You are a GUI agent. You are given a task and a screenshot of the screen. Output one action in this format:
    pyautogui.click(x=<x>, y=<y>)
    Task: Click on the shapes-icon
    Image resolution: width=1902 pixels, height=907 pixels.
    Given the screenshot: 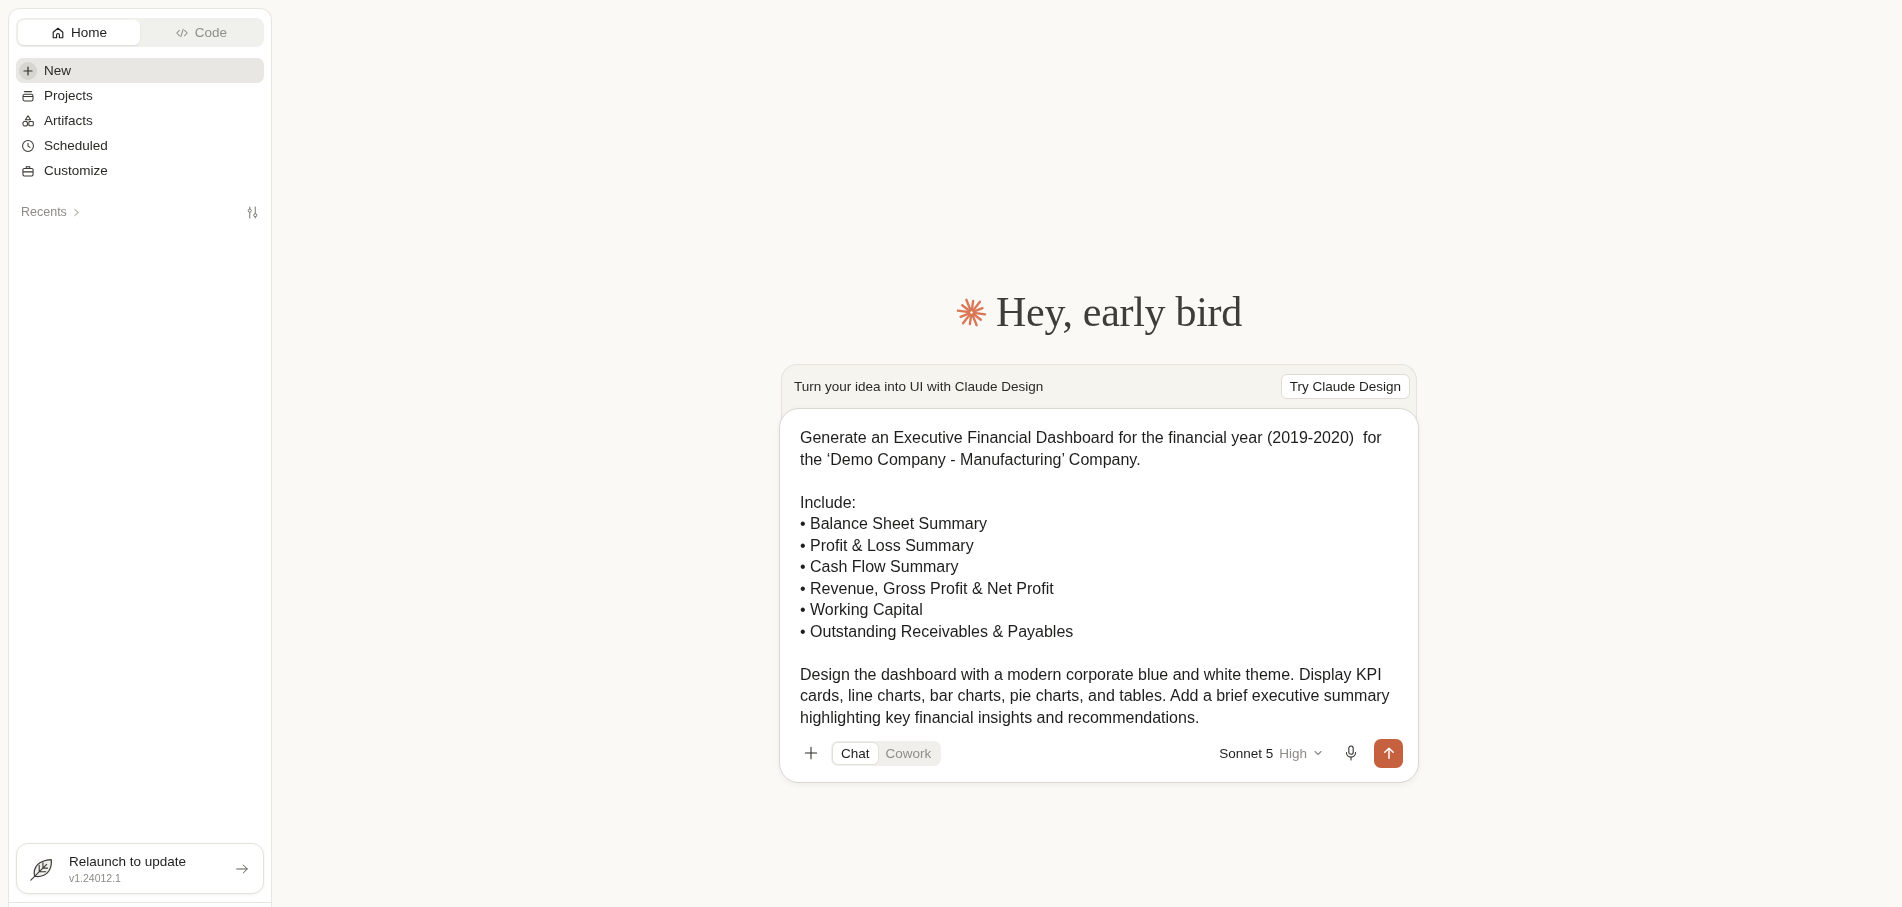 What is the action you would take?
    pyautogui.click(x=28, y=120)
    